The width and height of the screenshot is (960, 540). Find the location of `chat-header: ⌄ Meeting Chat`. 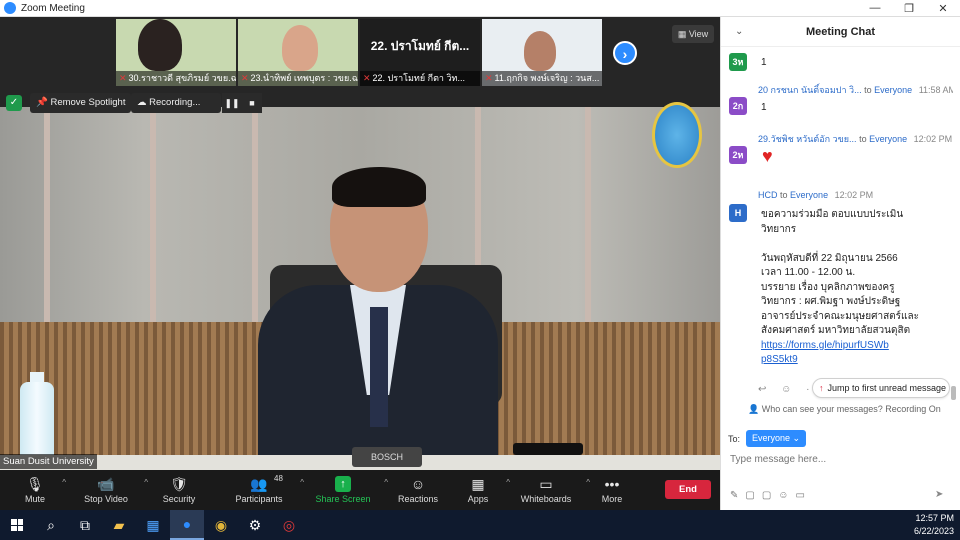

chat-header: ⌄ Meeting Chat is located at coordinates (840, 32).